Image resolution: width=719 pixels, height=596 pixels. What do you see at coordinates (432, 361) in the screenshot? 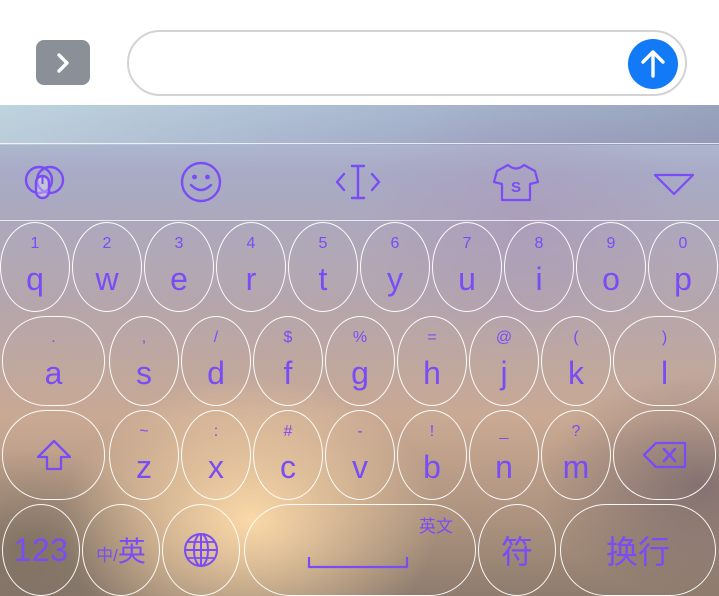
I see `key-h: = h` at bounding box center [432, 361].